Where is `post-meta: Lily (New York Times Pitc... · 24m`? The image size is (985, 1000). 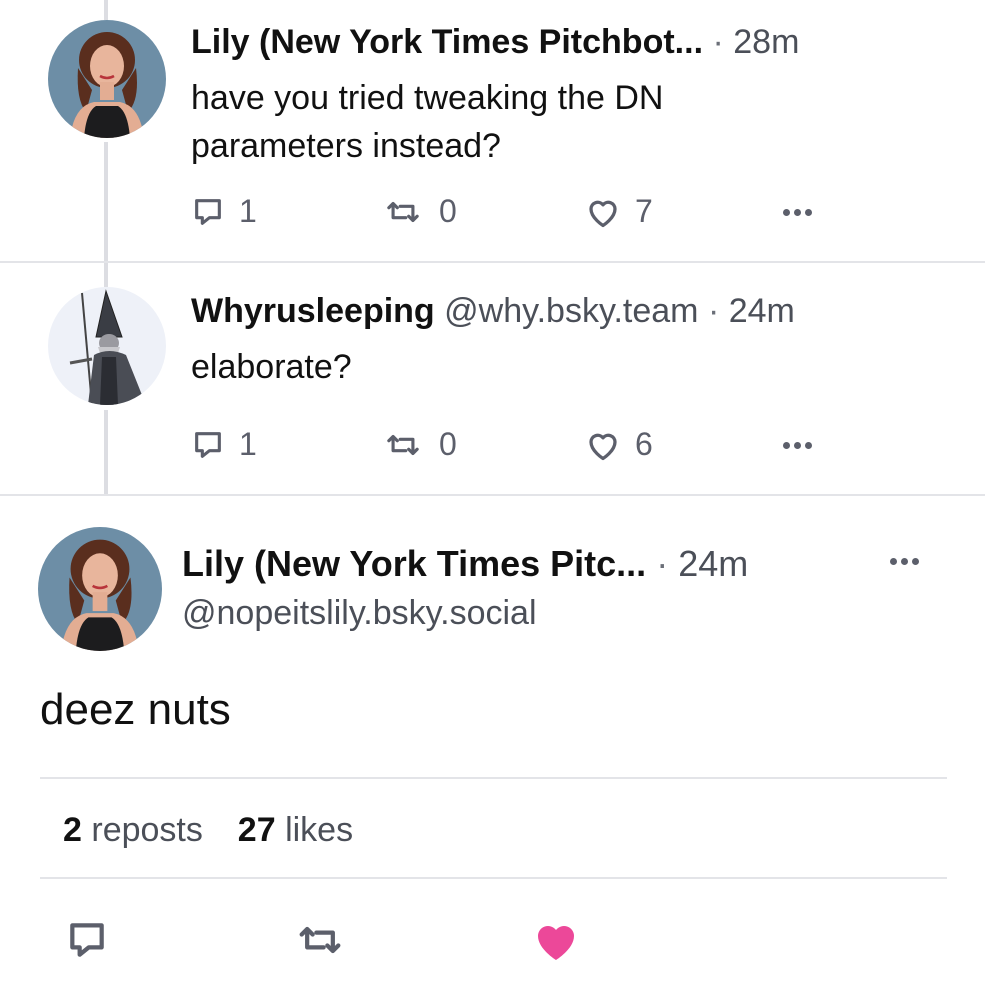
post-meta: Lily (New York Times Pitc... · 24m is located at coordinates (465, 564).